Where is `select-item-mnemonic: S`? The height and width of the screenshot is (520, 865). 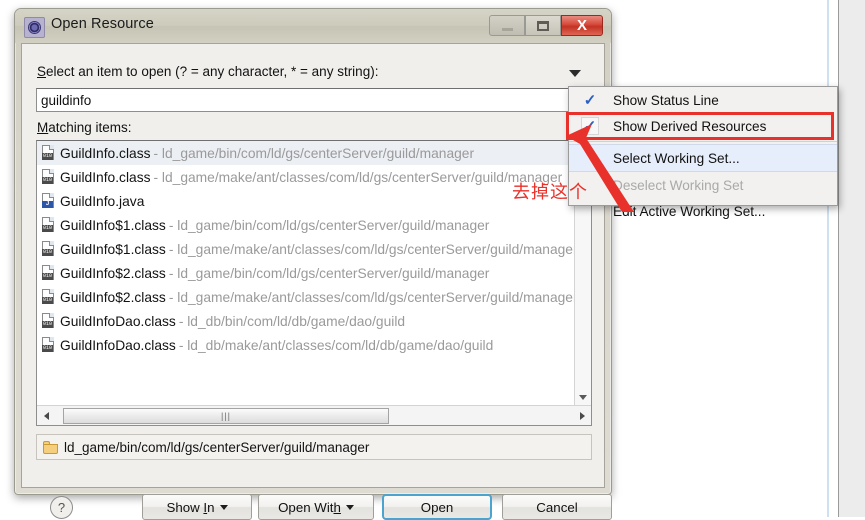 select-item-mnemonic: S is located at coordinates (42, 71).